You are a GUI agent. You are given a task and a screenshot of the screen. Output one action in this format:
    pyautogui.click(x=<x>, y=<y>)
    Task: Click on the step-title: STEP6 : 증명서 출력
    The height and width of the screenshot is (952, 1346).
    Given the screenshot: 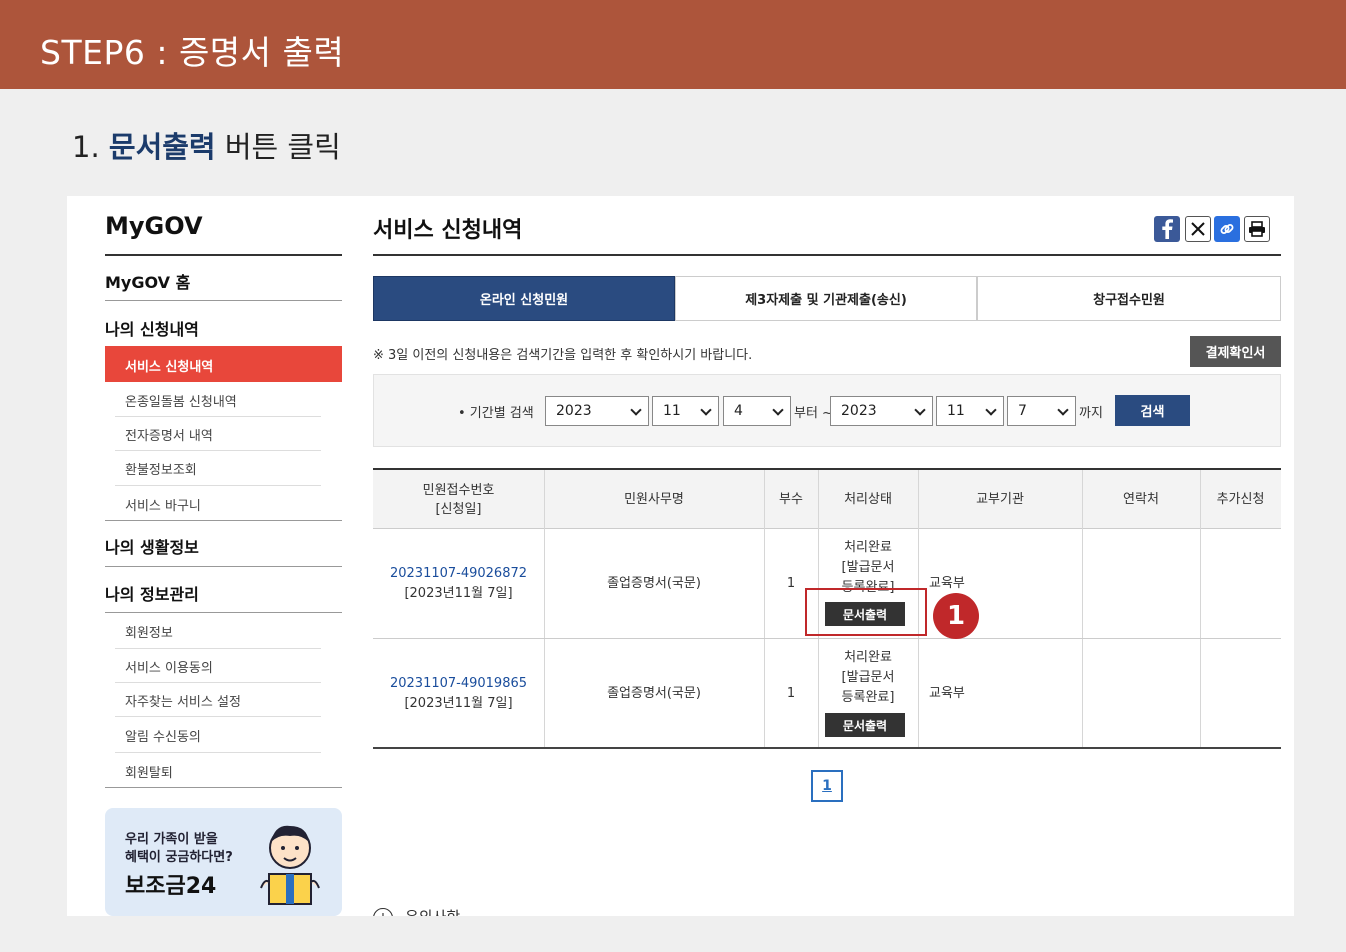 What is the action you would take?
    pyautogui.click(x=192, y=52)
    